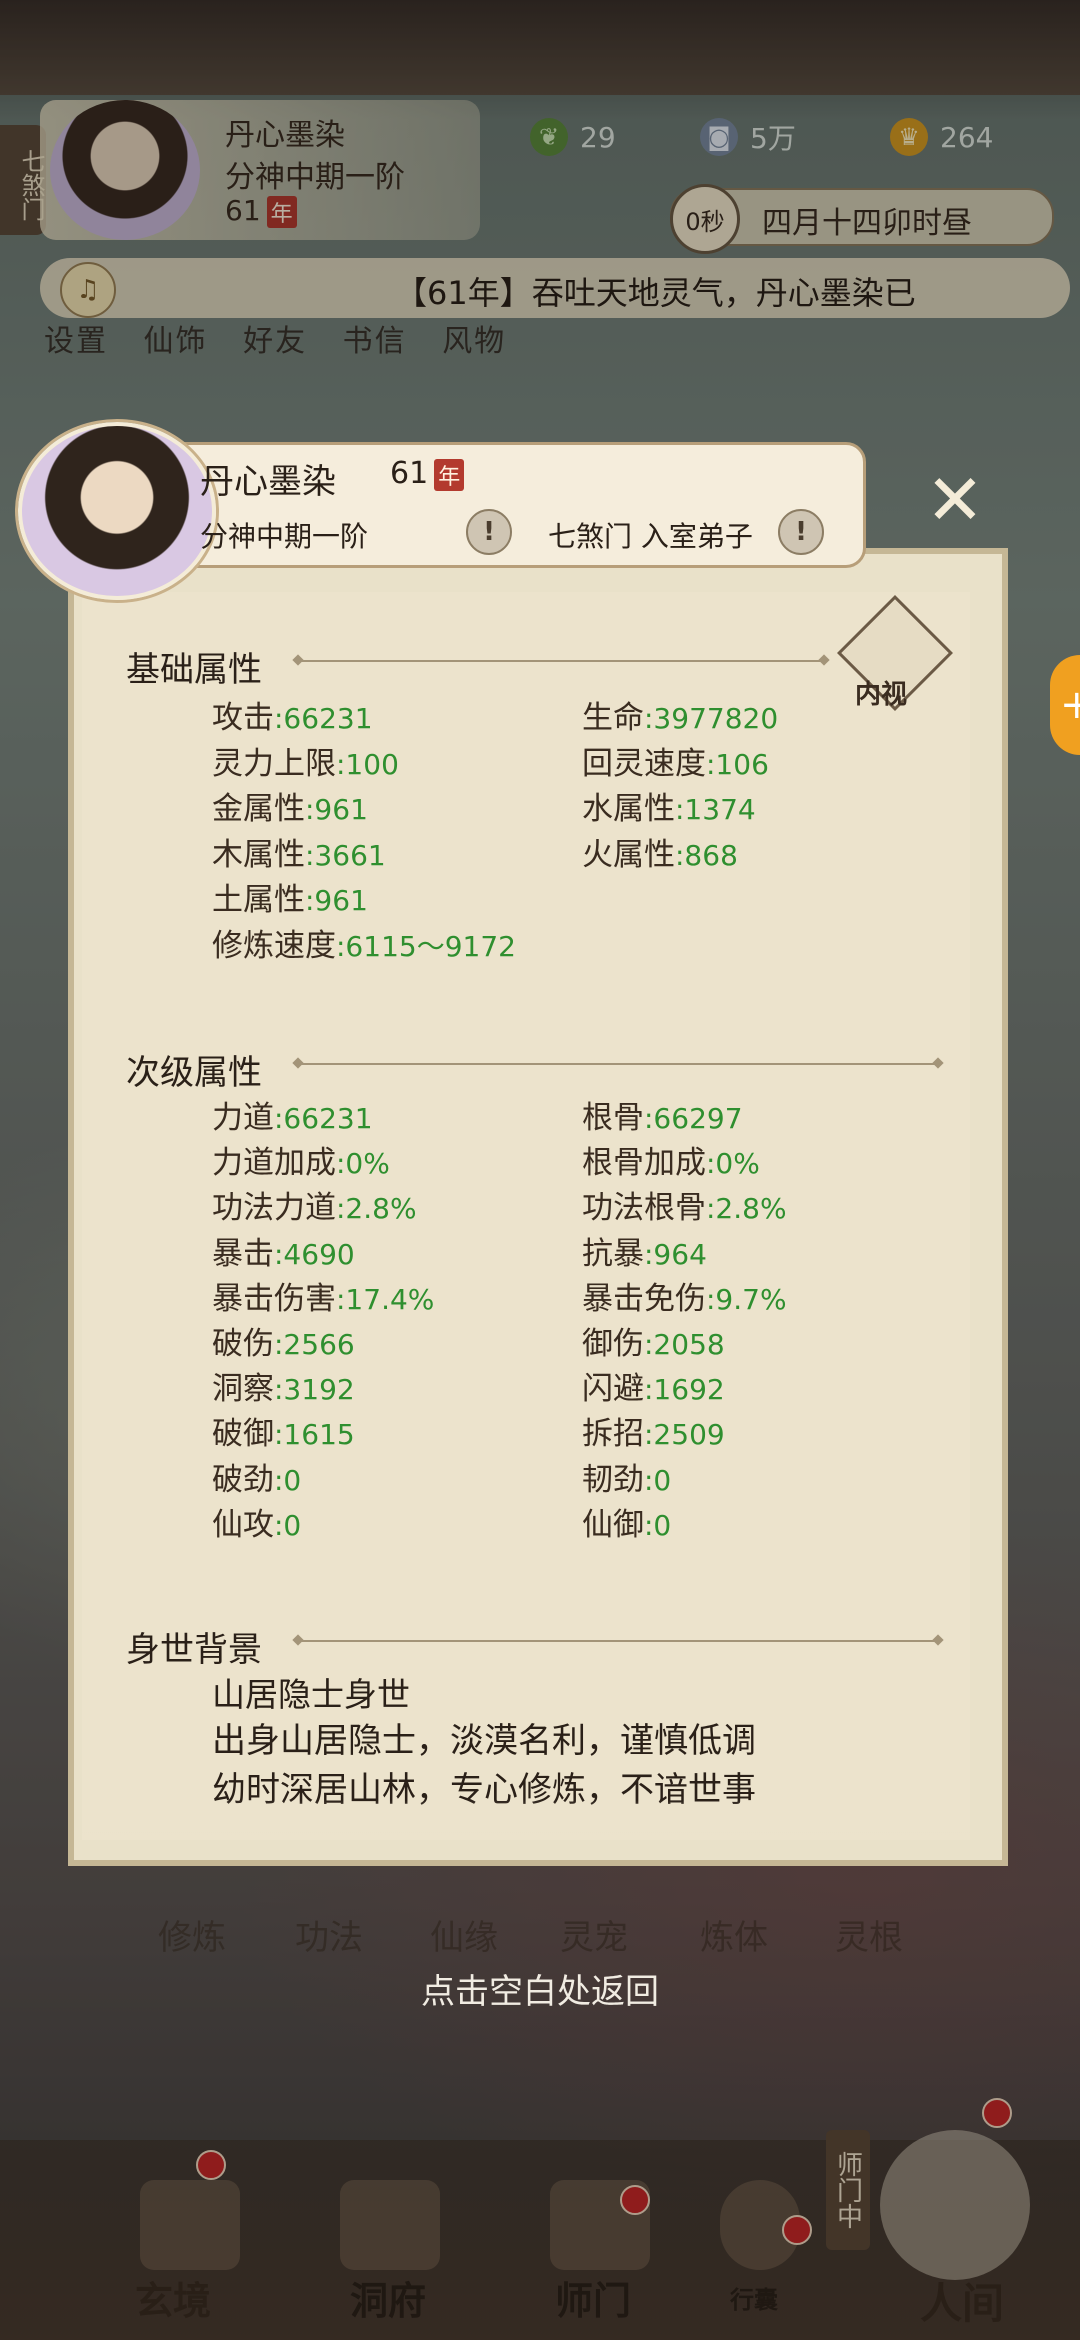  I want to click on stat-row: 功法力道:2.8%, so click(314, 1204).